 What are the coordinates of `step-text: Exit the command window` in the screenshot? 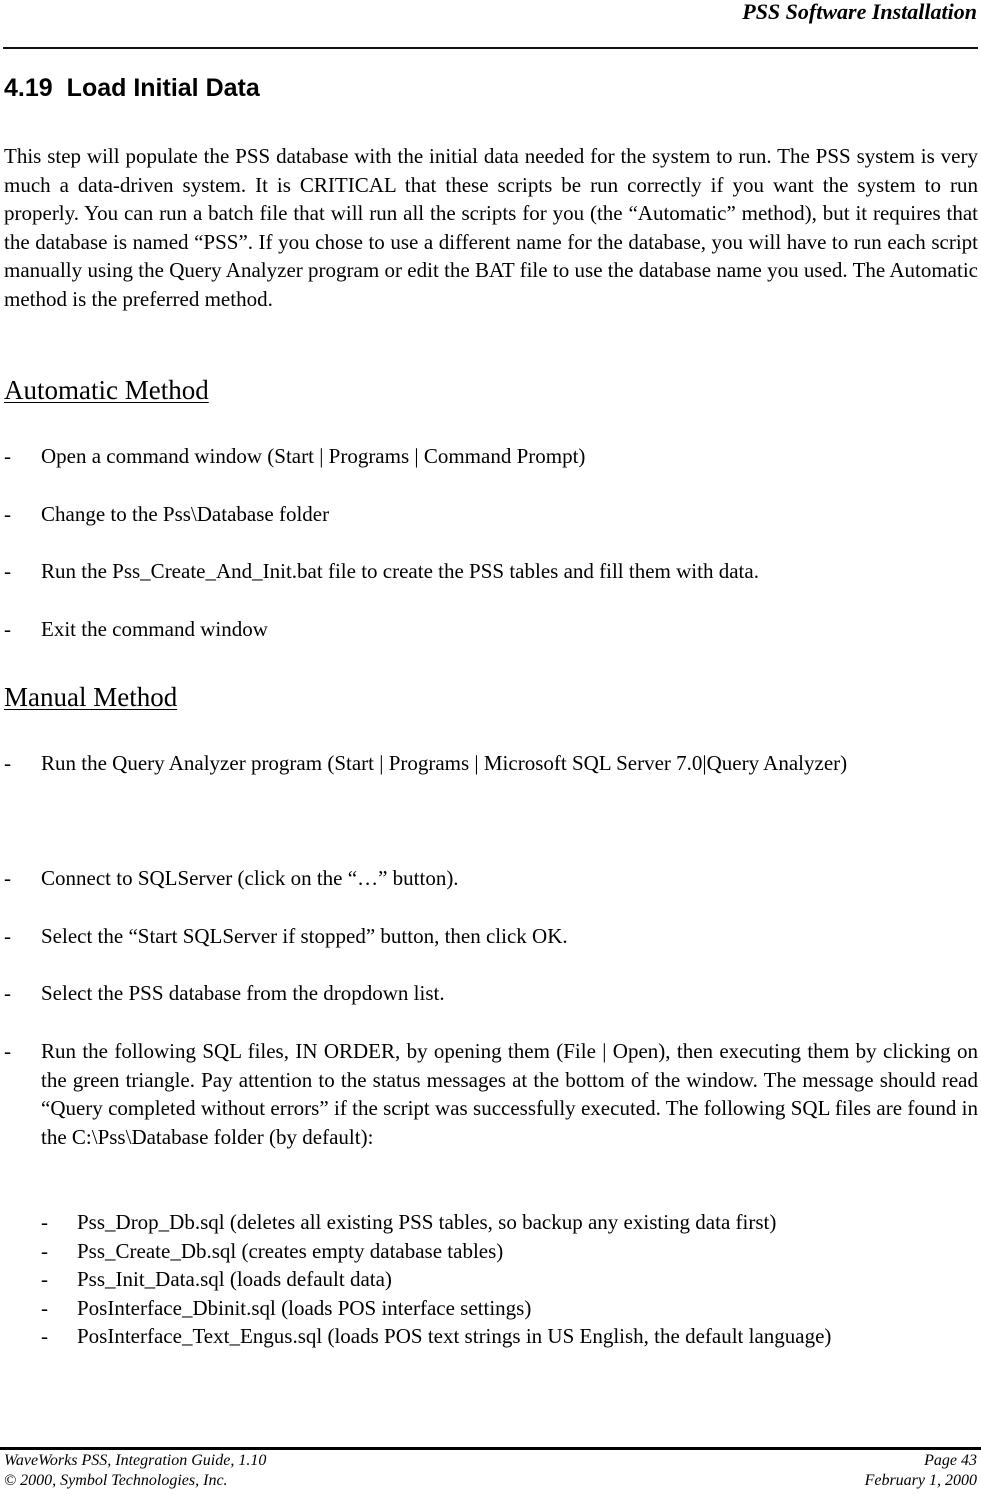 It's located at (154, 629).